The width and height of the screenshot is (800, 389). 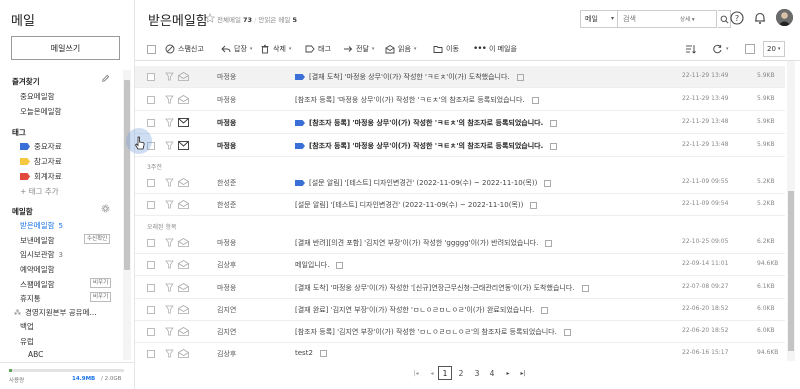 What do you see at coordinates (445, 373) in the screenshot?
I see `page-1: 1` at bounding box center [445, 373].